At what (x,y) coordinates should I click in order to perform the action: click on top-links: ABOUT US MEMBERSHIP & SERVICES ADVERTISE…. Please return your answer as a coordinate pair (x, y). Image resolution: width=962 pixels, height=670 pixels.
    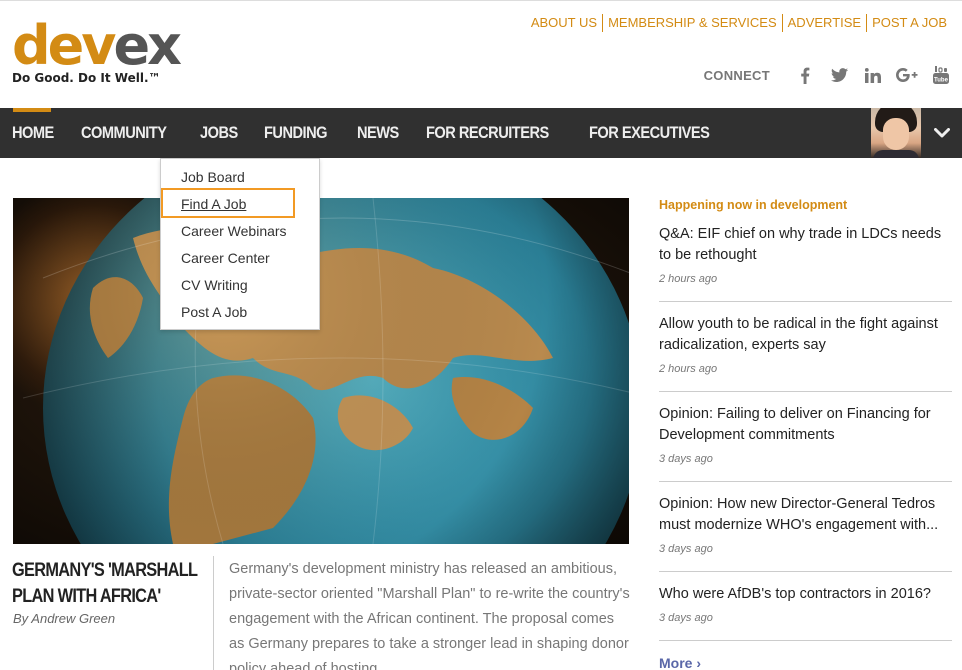
    Looking at the image, I should click on (739, 23).